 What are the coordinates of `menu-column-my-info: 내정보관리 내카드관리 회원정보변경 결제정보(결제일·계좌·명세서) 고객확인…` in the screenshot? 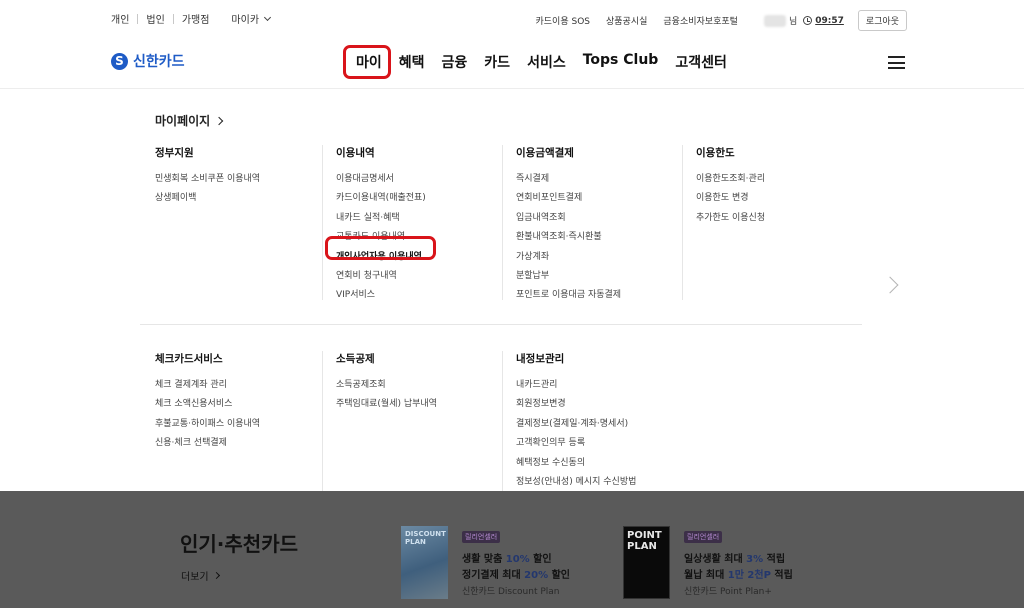 It's located at (576, 422).